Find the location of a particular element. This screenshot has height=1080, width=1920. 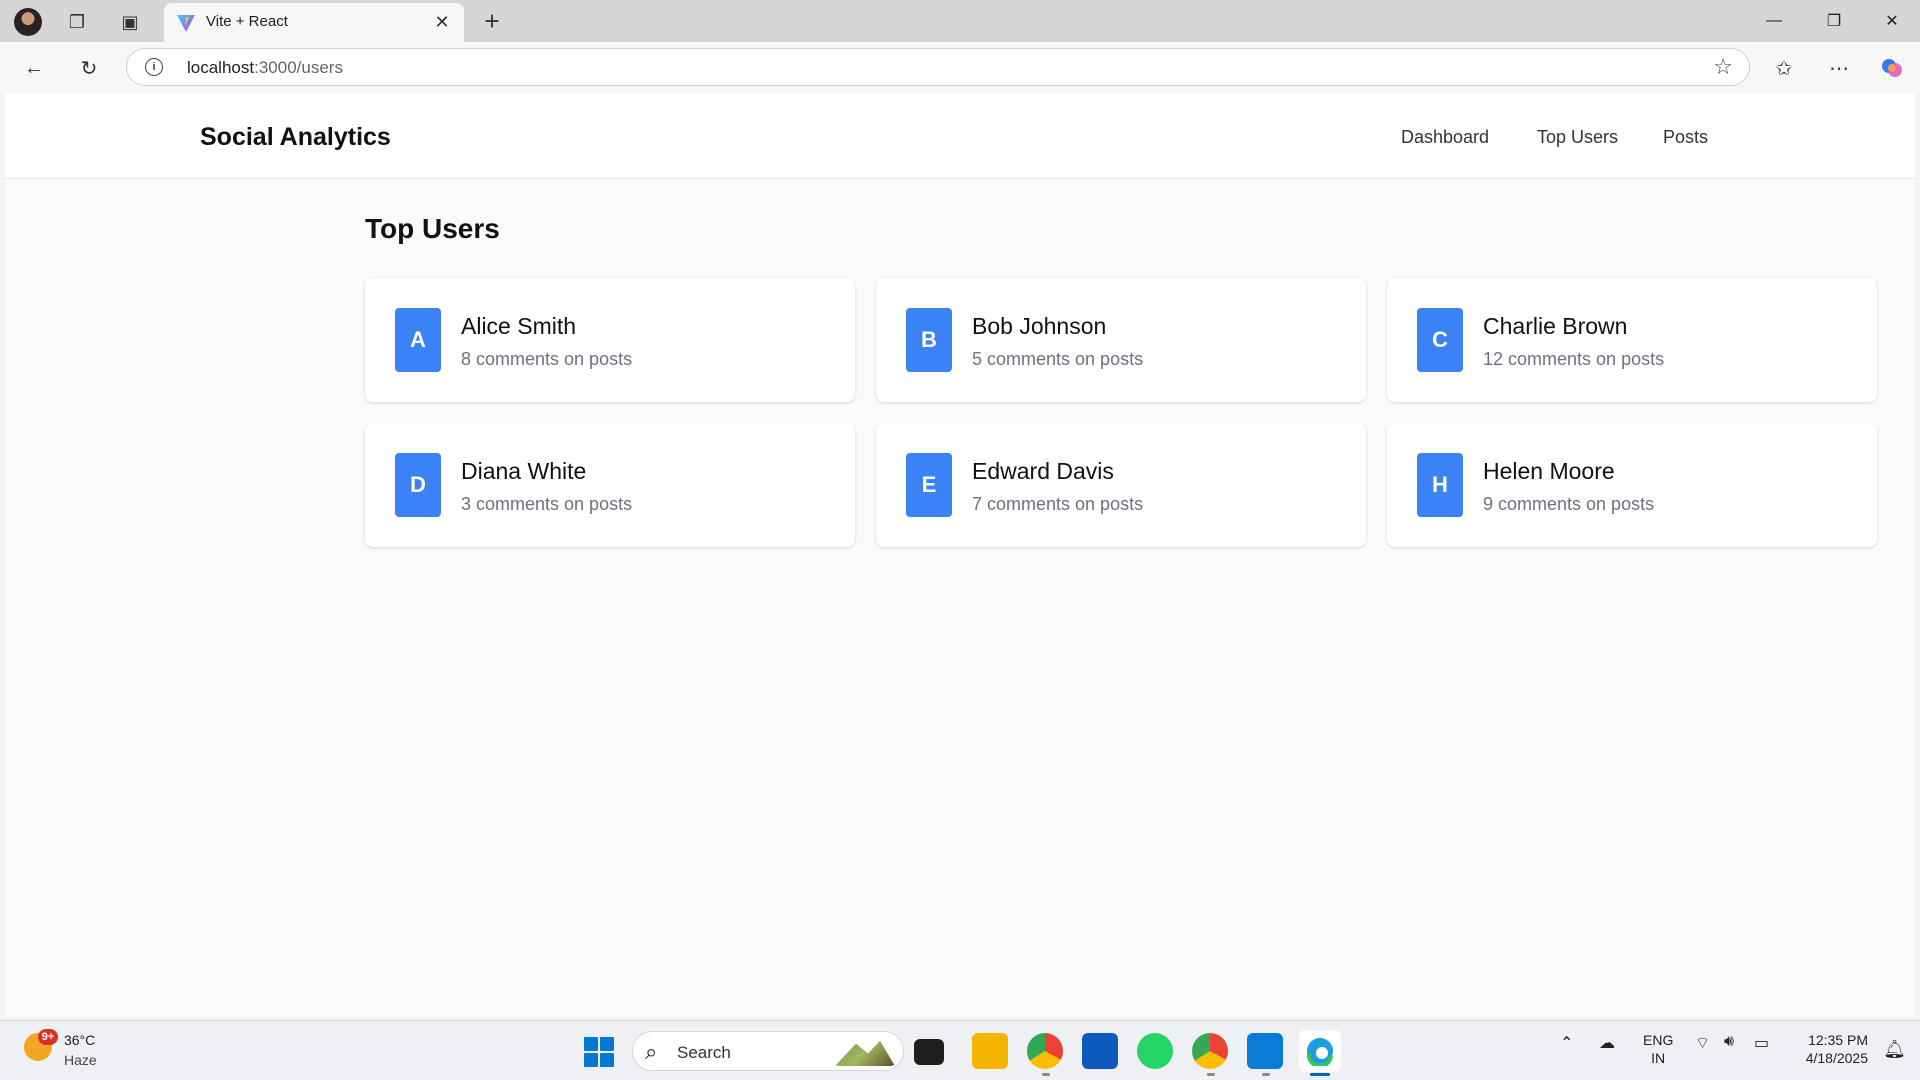

language-indicator: ENG IN is located at coordinates (1658, 1049).